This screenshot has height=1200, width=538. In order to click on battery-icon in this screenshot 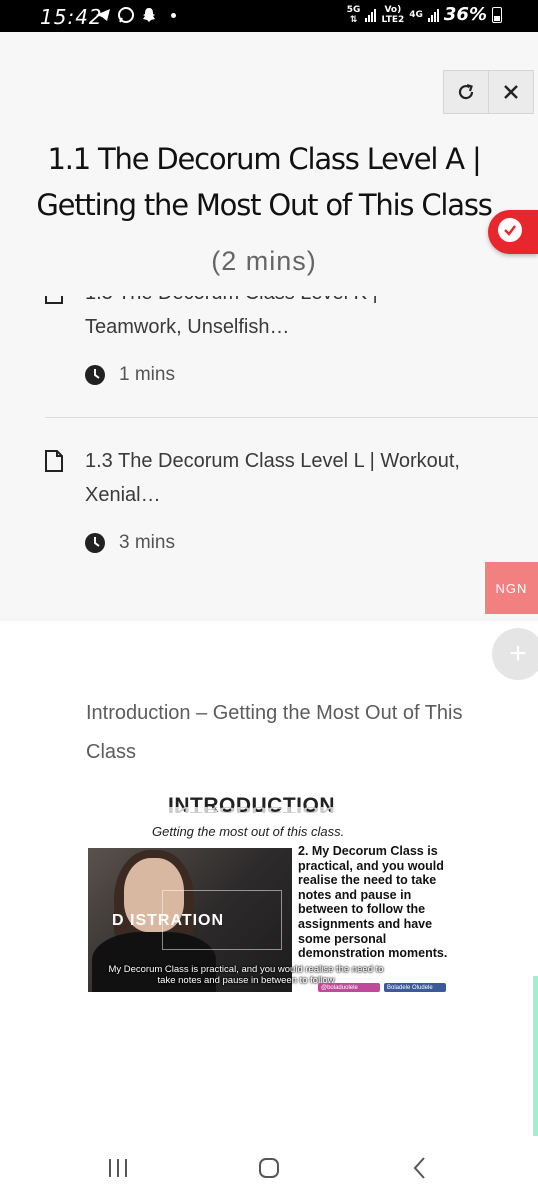, I will do `click(497, 14)`.